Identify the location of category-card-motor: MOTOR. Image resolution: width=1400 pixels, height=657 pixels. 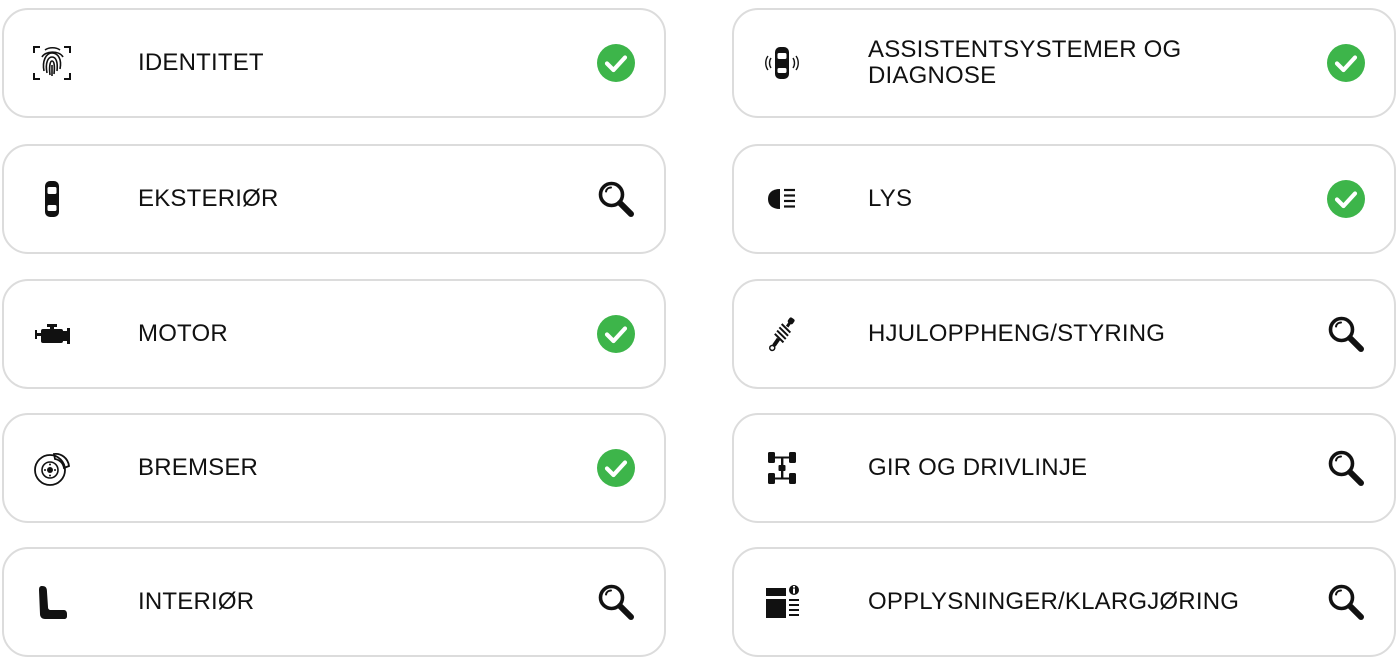
(334, 334).